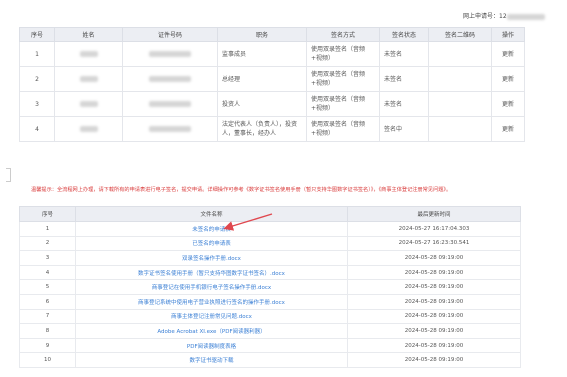  What do you see at coordinates (485, 16) in the screenshot?
I see `online-application-number-label: 网上申请号：12` at bounding box center [485, 16].